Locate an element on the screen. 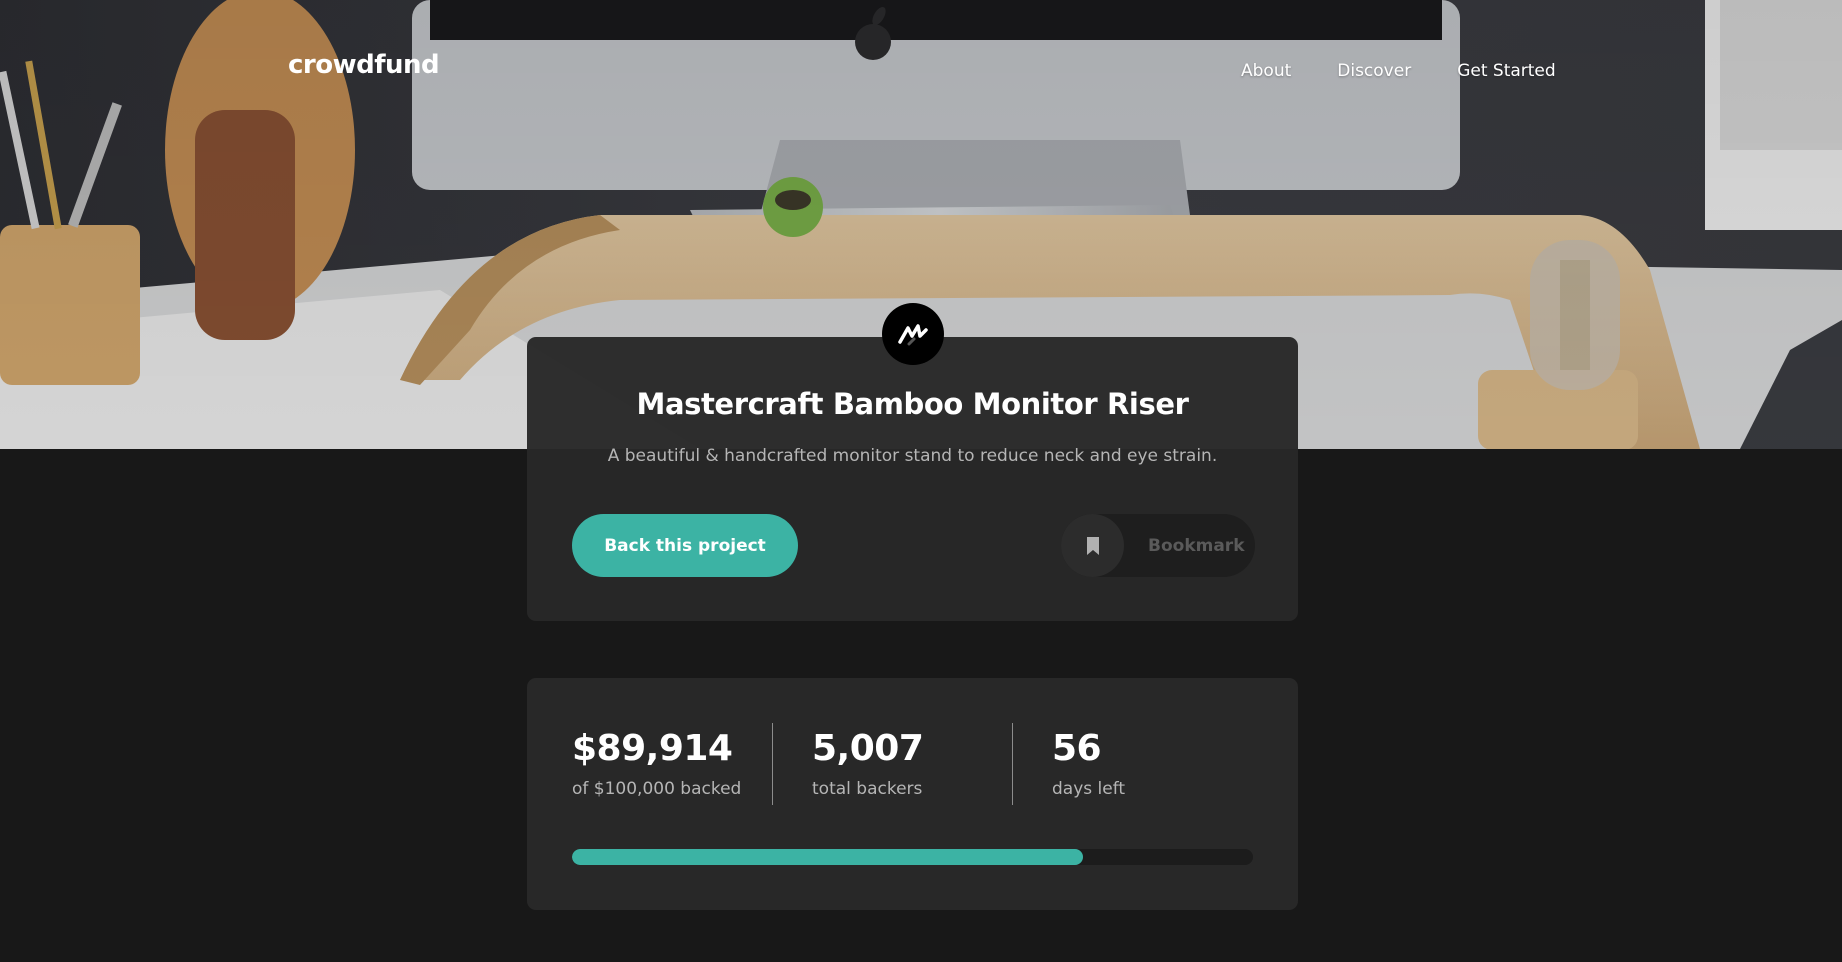 This screenshot has height=962, width=1842. bookmark-icon is located at coordinates (1092, 545).